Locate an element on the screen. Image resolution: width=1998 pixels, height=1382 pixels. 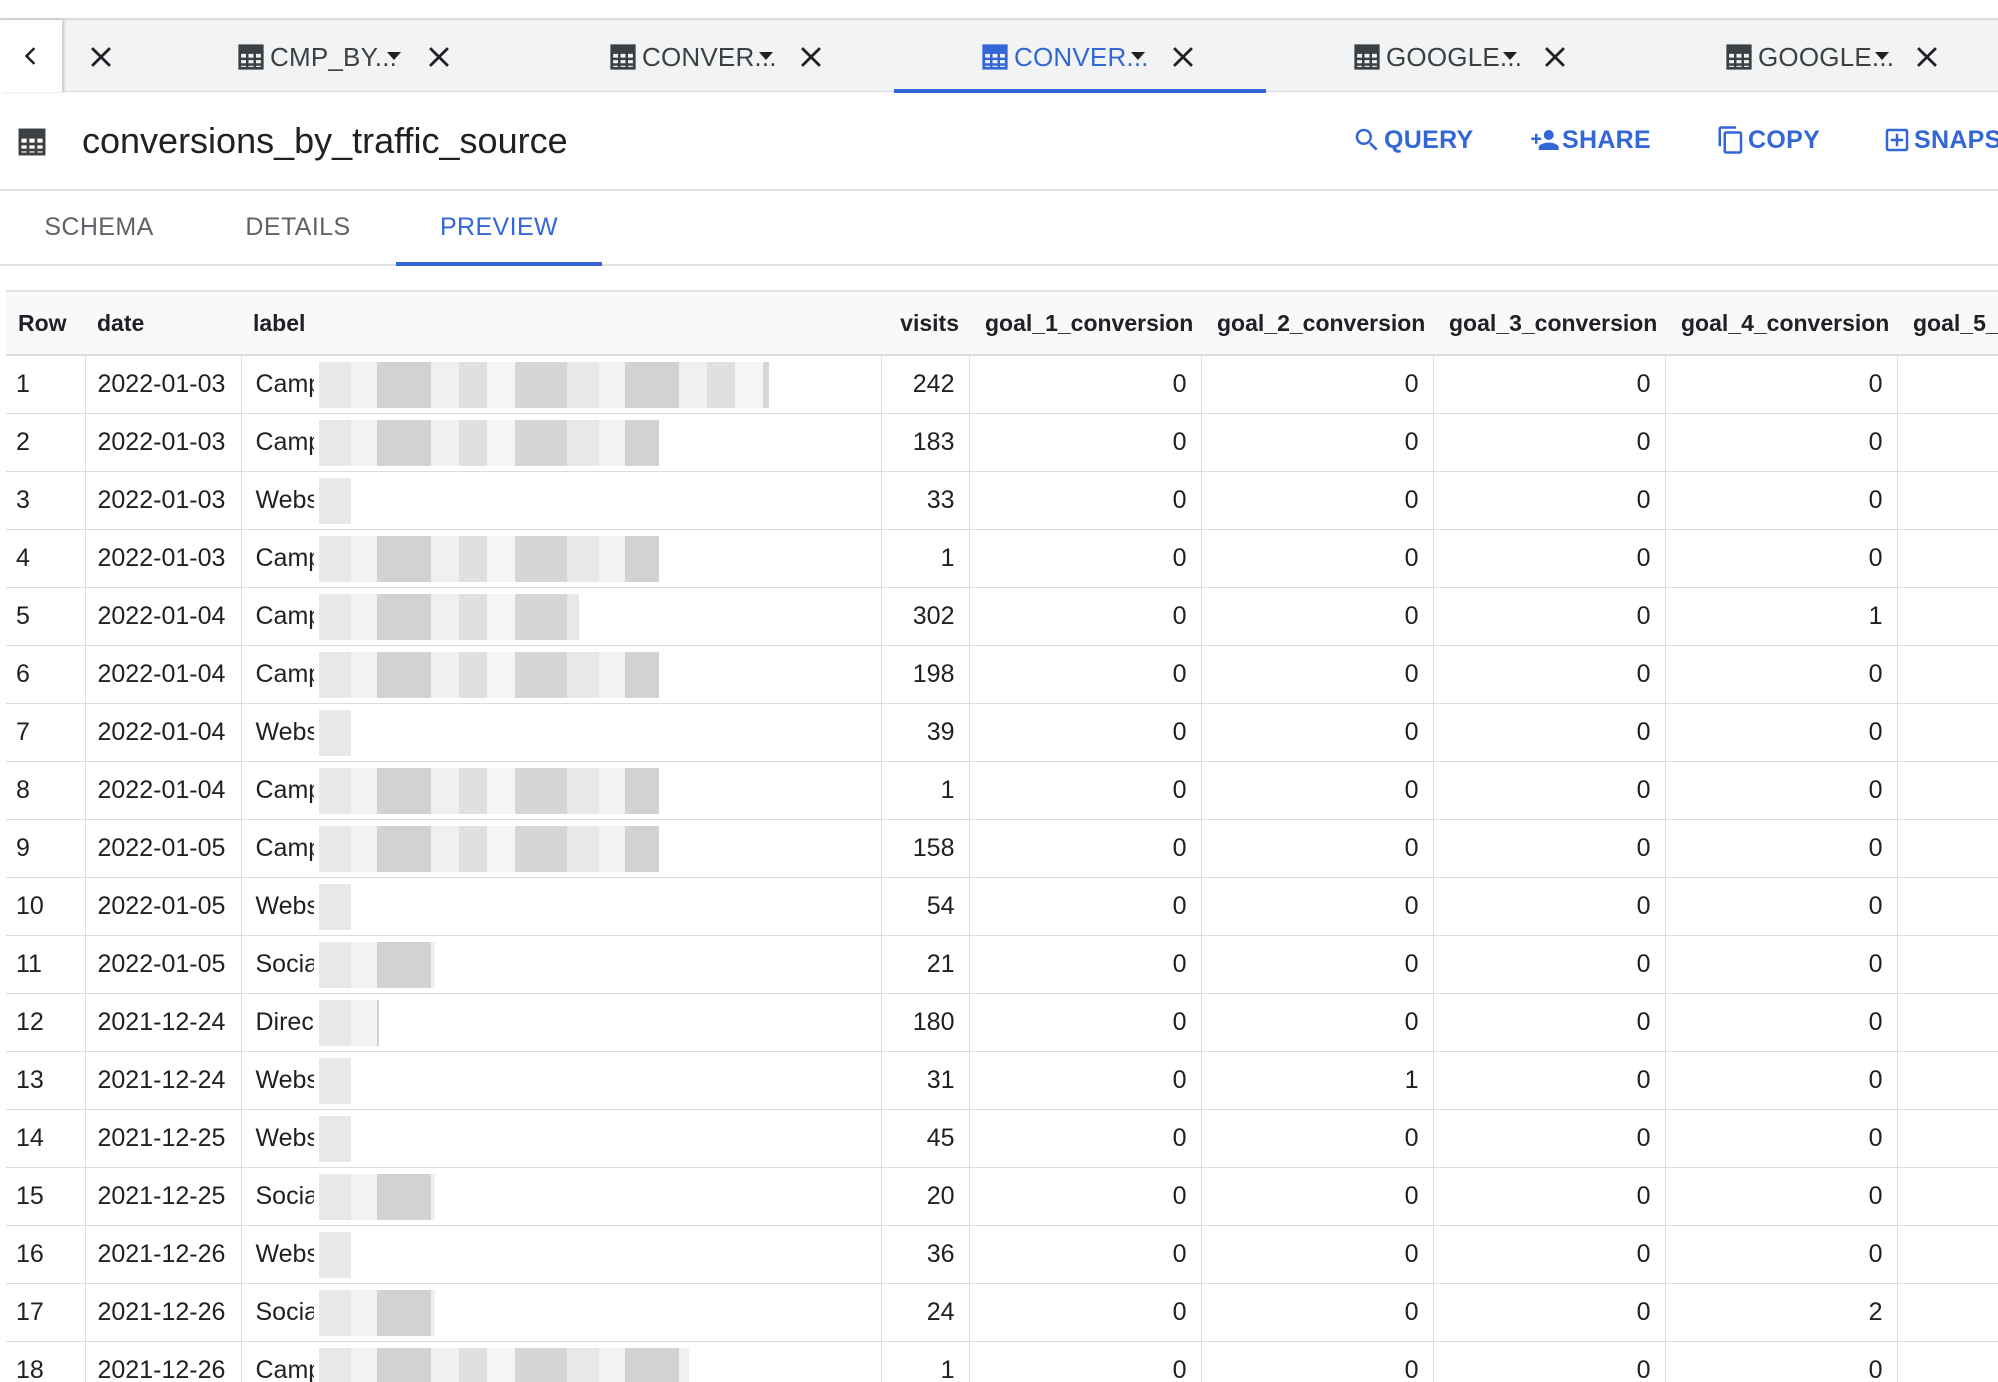
cell-visits: 31 is located at coordinates (925, 1080).